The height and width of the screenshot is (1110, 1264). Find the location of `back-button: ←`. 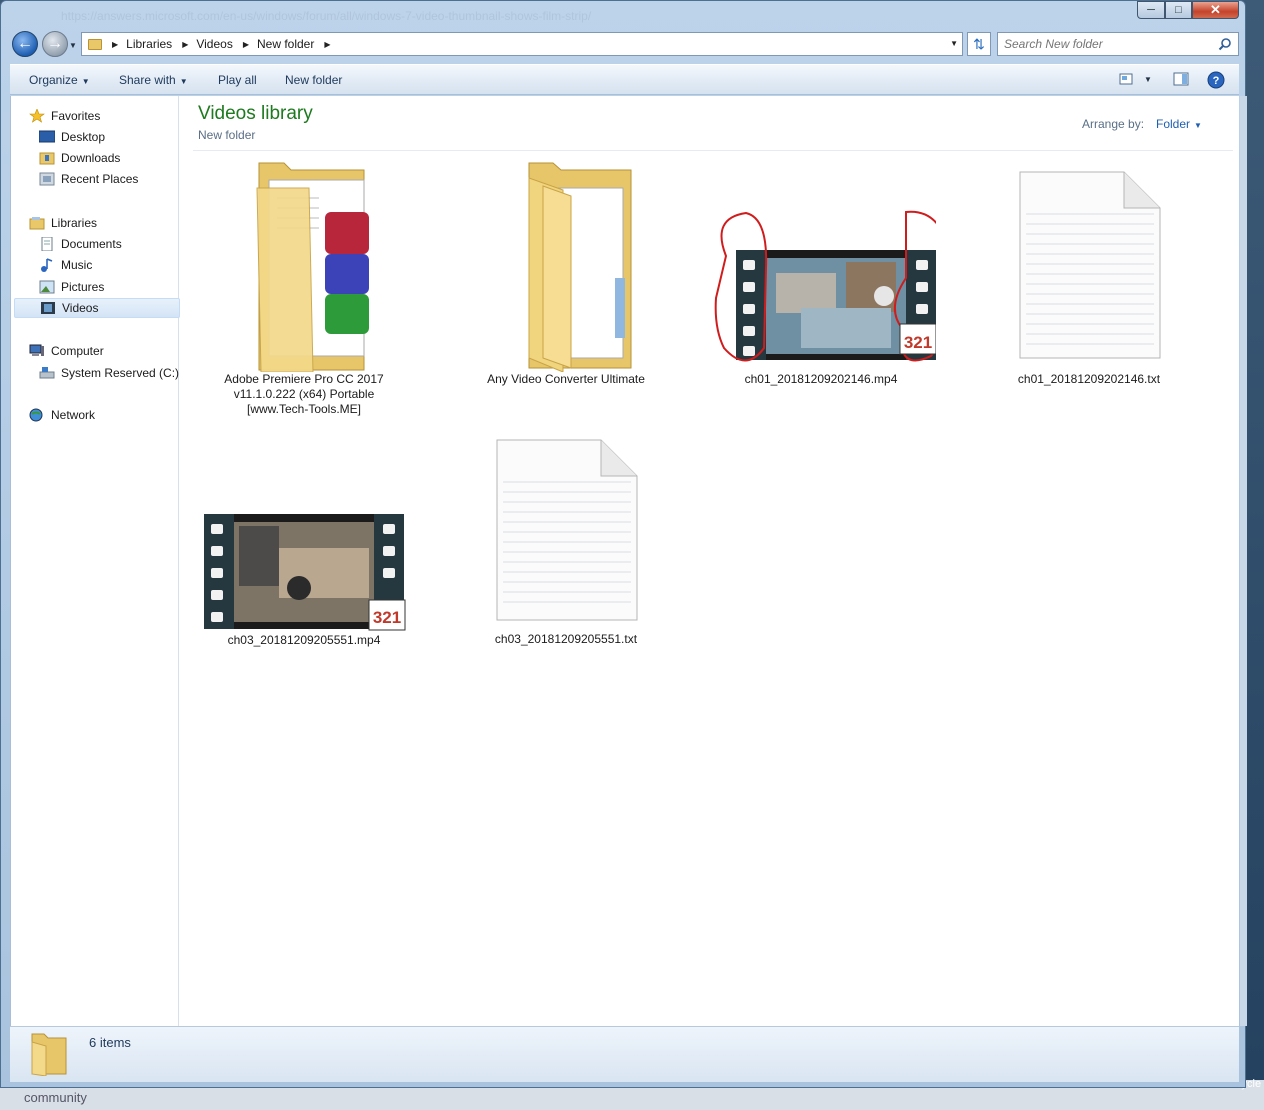

back-button: ← is located at coordinates (25, 44).